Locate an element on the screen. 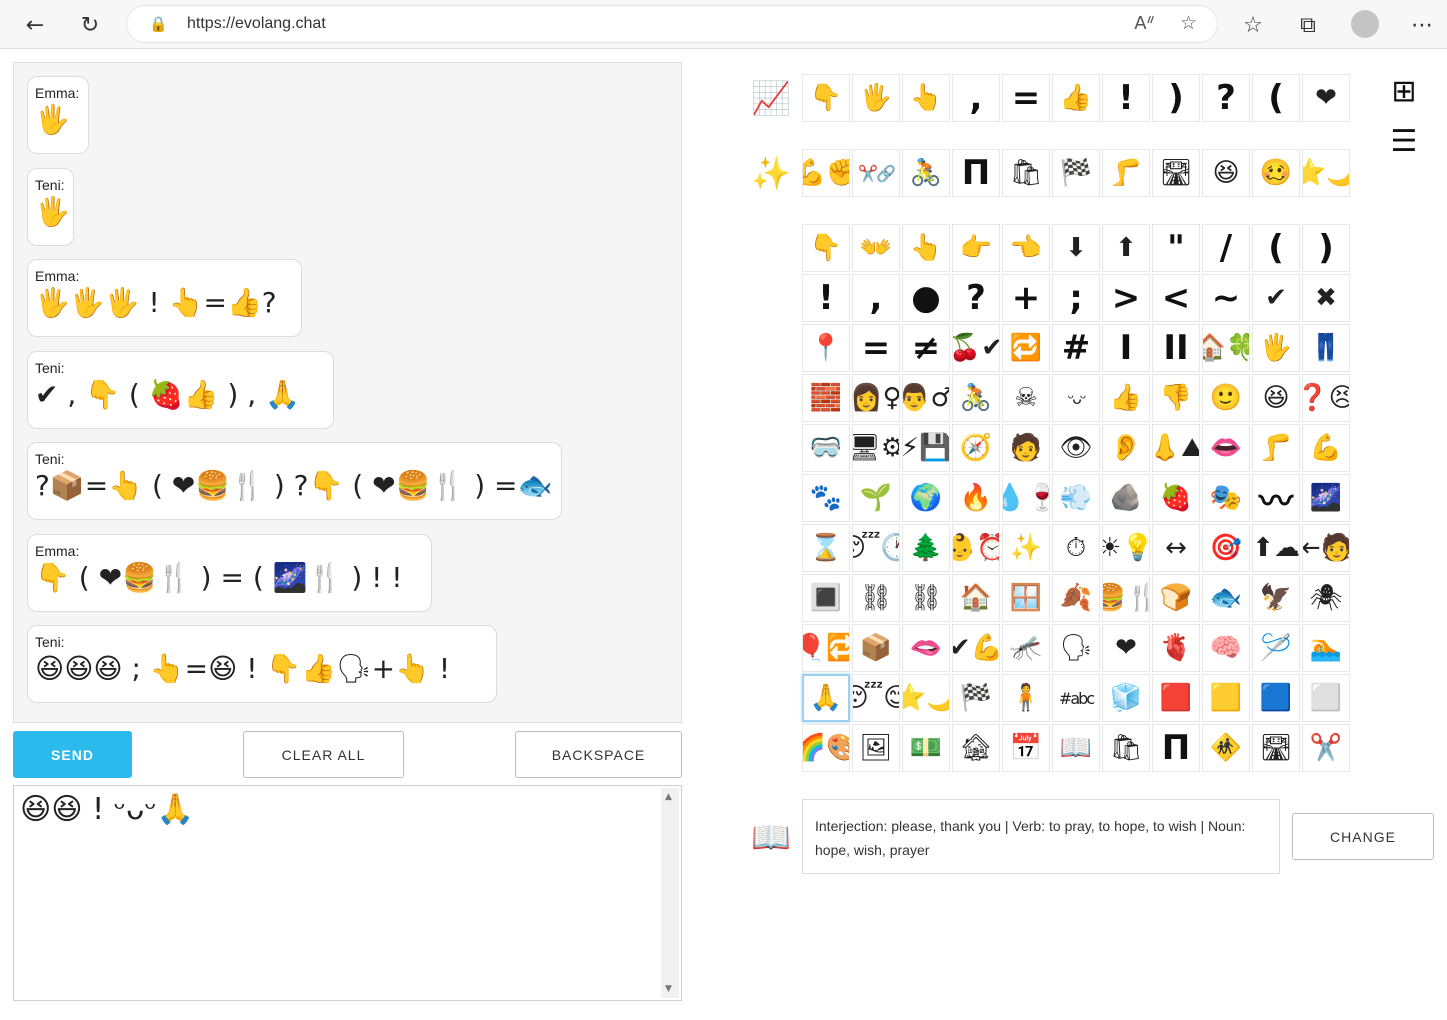  backspace-button: BACKSPACE is located at coordinates (598, 754).